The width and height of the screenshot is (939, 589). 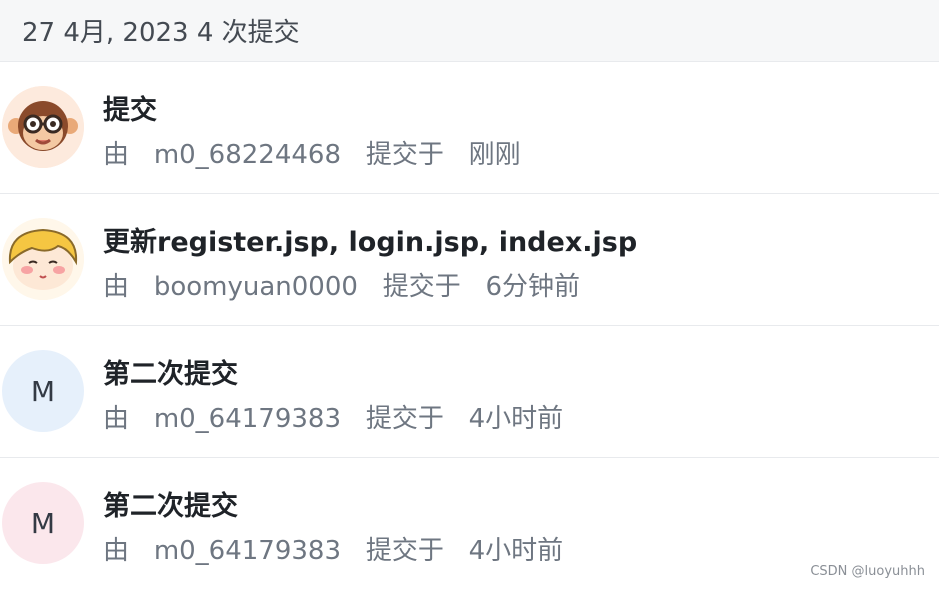 I want to click on watermark-text: CSDN @luoyuhhh, so click(x=867, y=571).